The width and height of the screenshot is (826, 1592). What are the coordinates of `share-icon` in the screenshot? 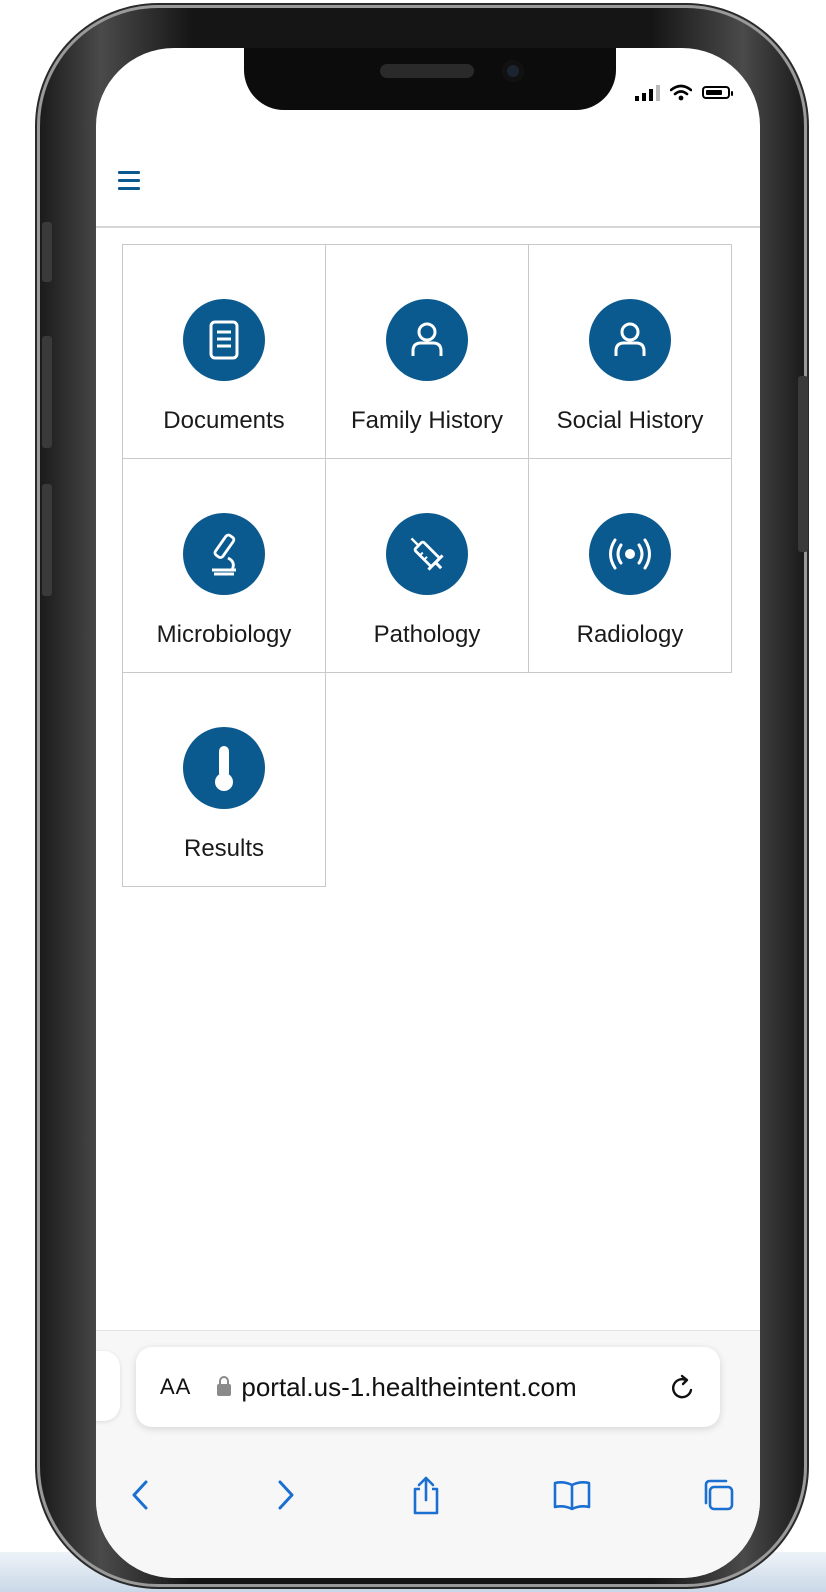 It's located at (426, 1495).